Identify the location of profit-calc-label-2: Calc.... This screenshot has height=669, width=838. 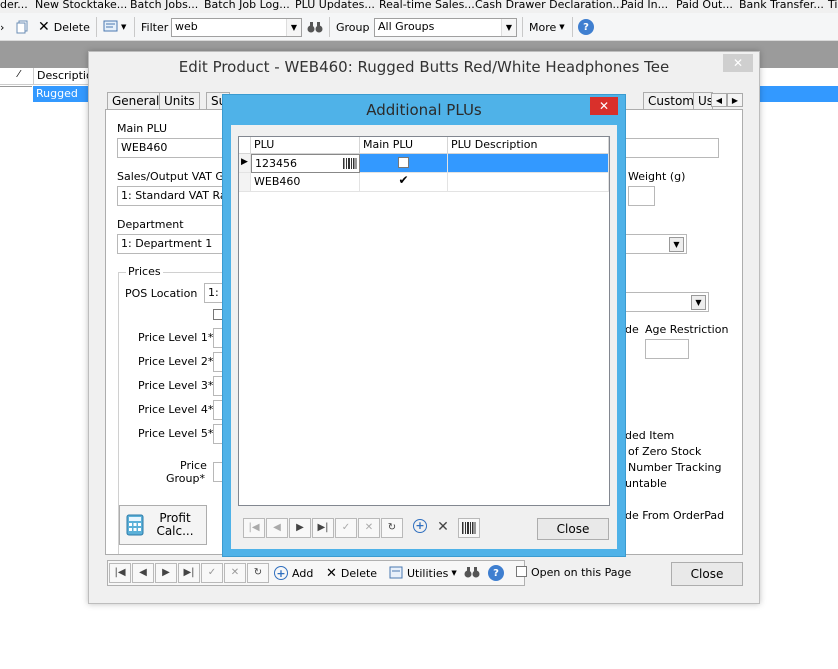
(175, 531).